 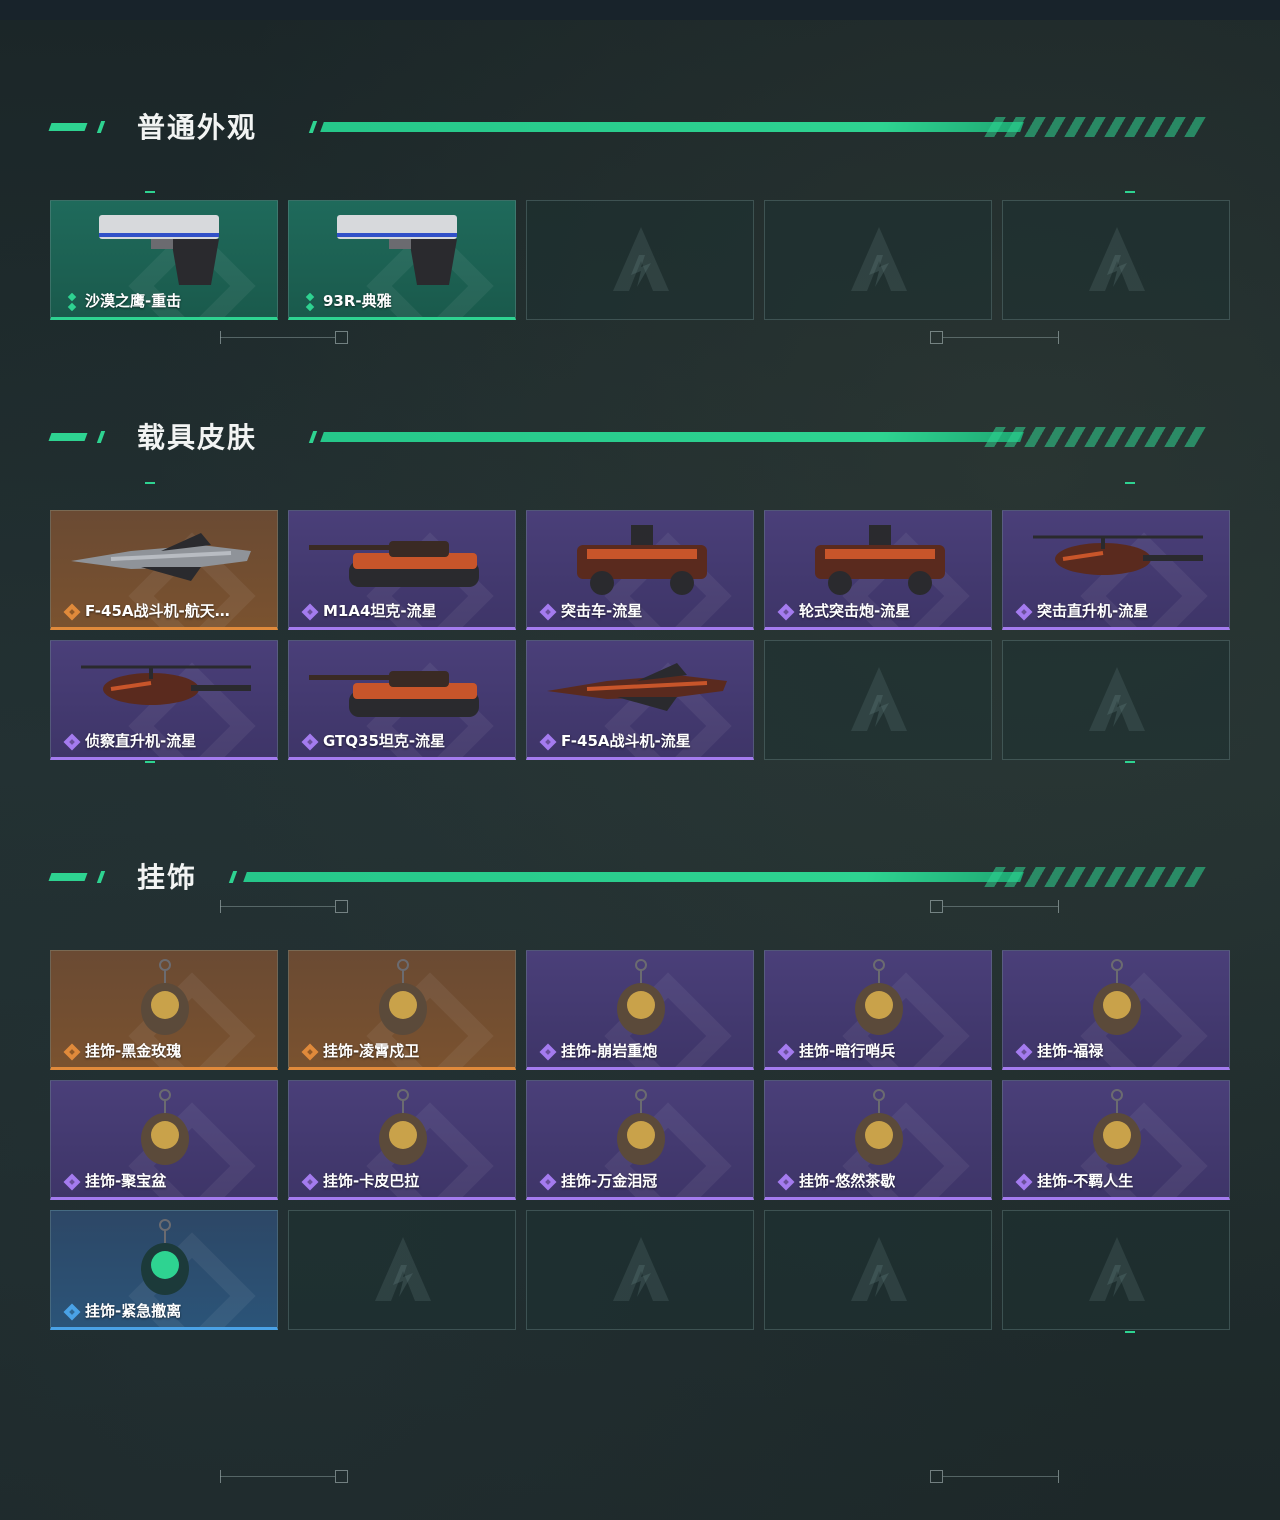 What do you see at coordinates (1116, 557) in the screenshot?
I see `helicopter-icon` at bounding box center [1116, 557].